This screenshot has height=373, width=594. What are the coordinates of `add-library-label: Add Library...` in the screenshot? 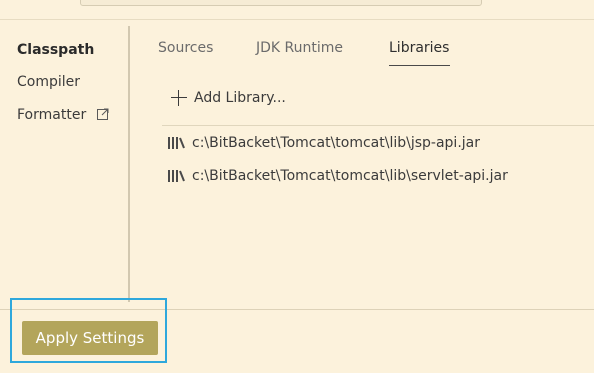 It's located at (240, 98).